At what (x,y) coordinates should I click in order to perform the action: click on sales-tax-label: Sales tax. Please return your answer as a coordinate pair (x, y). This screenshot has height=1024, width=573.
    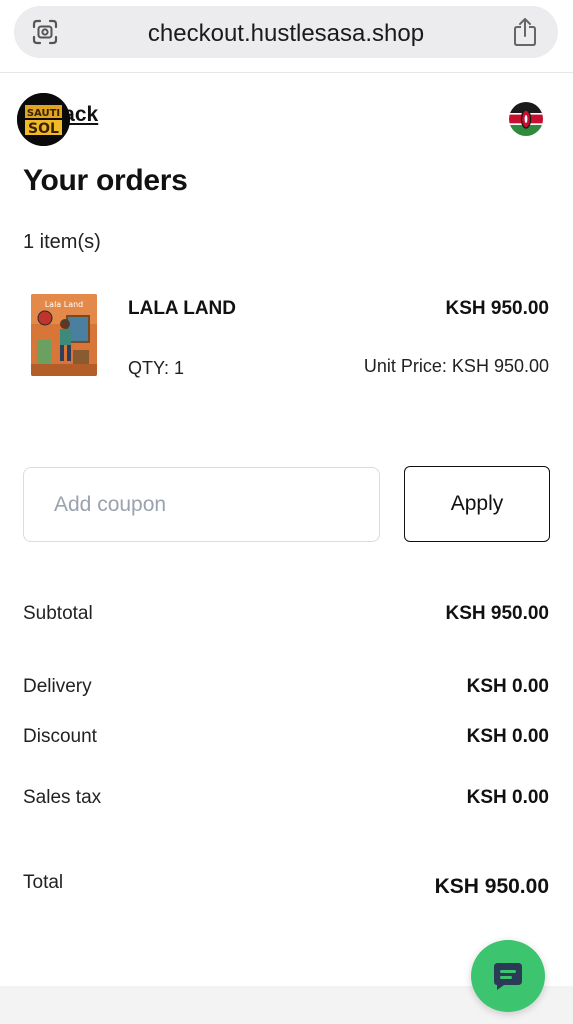
    Looking at the image, I should click on (62, 797).